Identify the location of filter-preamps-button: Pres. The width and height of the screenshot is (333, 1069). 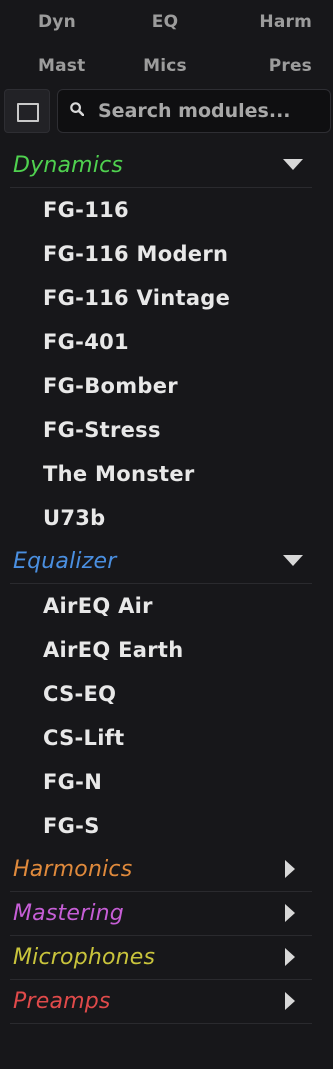
(274, 66).